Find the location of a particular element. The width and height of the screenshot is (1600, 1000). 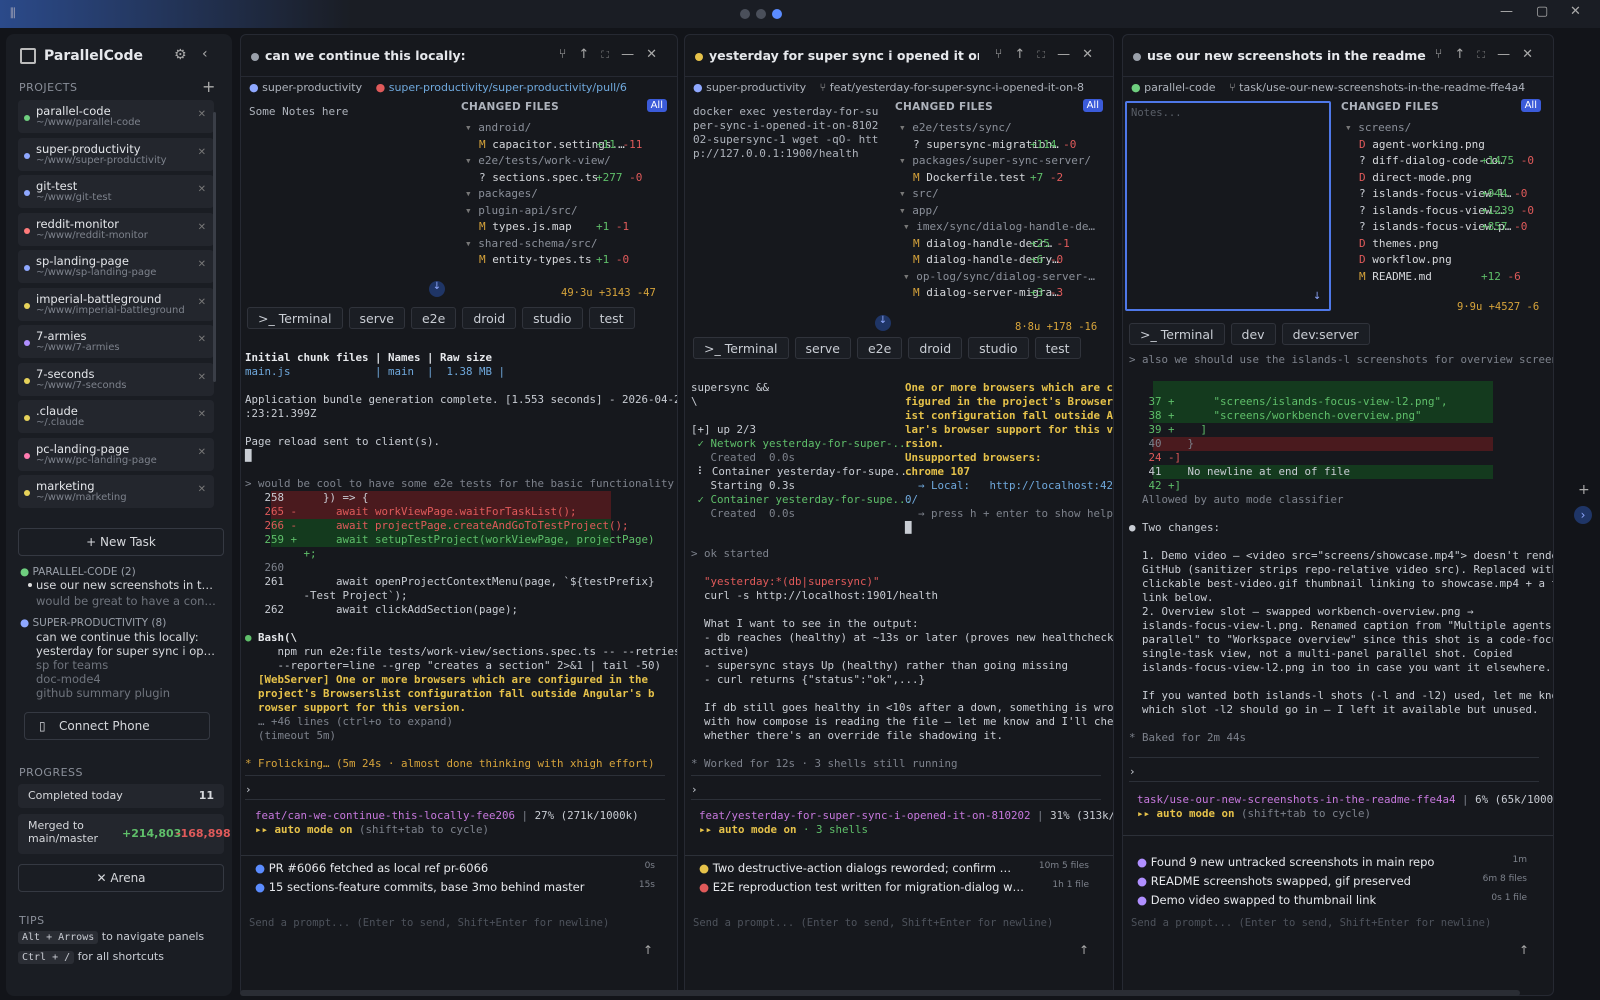

settings-gear-icon: ⚙ is located at coordinates (180, 55).